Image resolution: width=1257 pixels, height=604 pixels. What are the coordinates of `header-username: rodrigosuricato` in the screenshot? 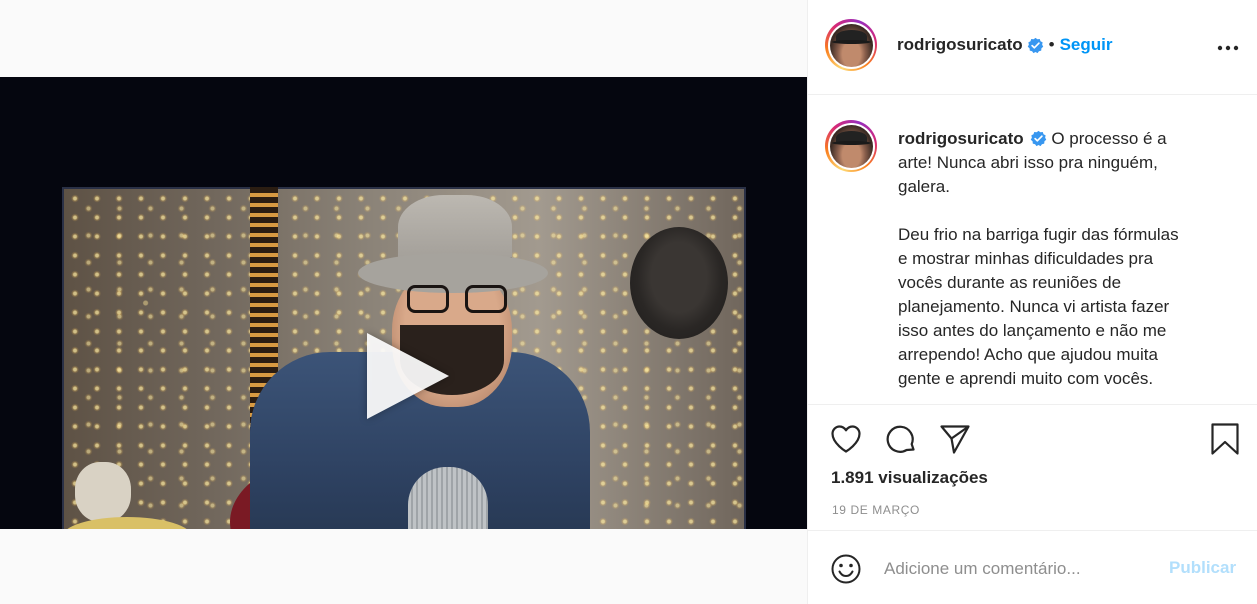 It's located at (960, 45).